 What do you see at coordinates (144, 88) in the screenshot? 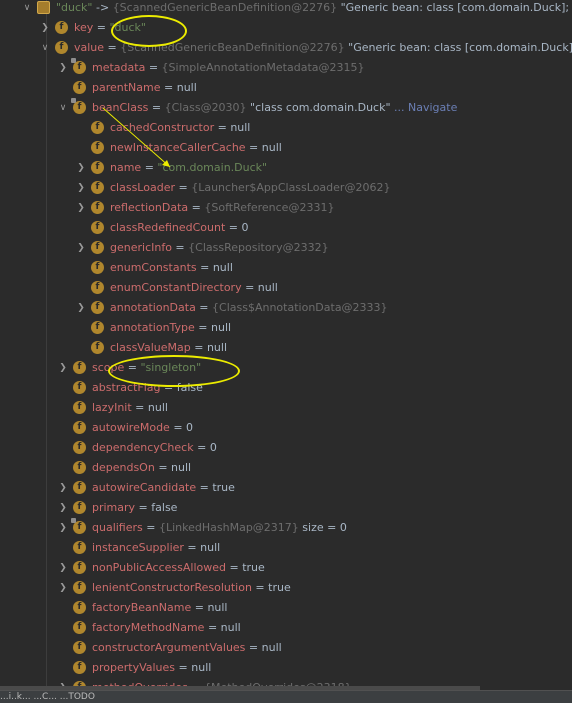
I see `row-text: parentName = null` at bounding box center [144, 88].